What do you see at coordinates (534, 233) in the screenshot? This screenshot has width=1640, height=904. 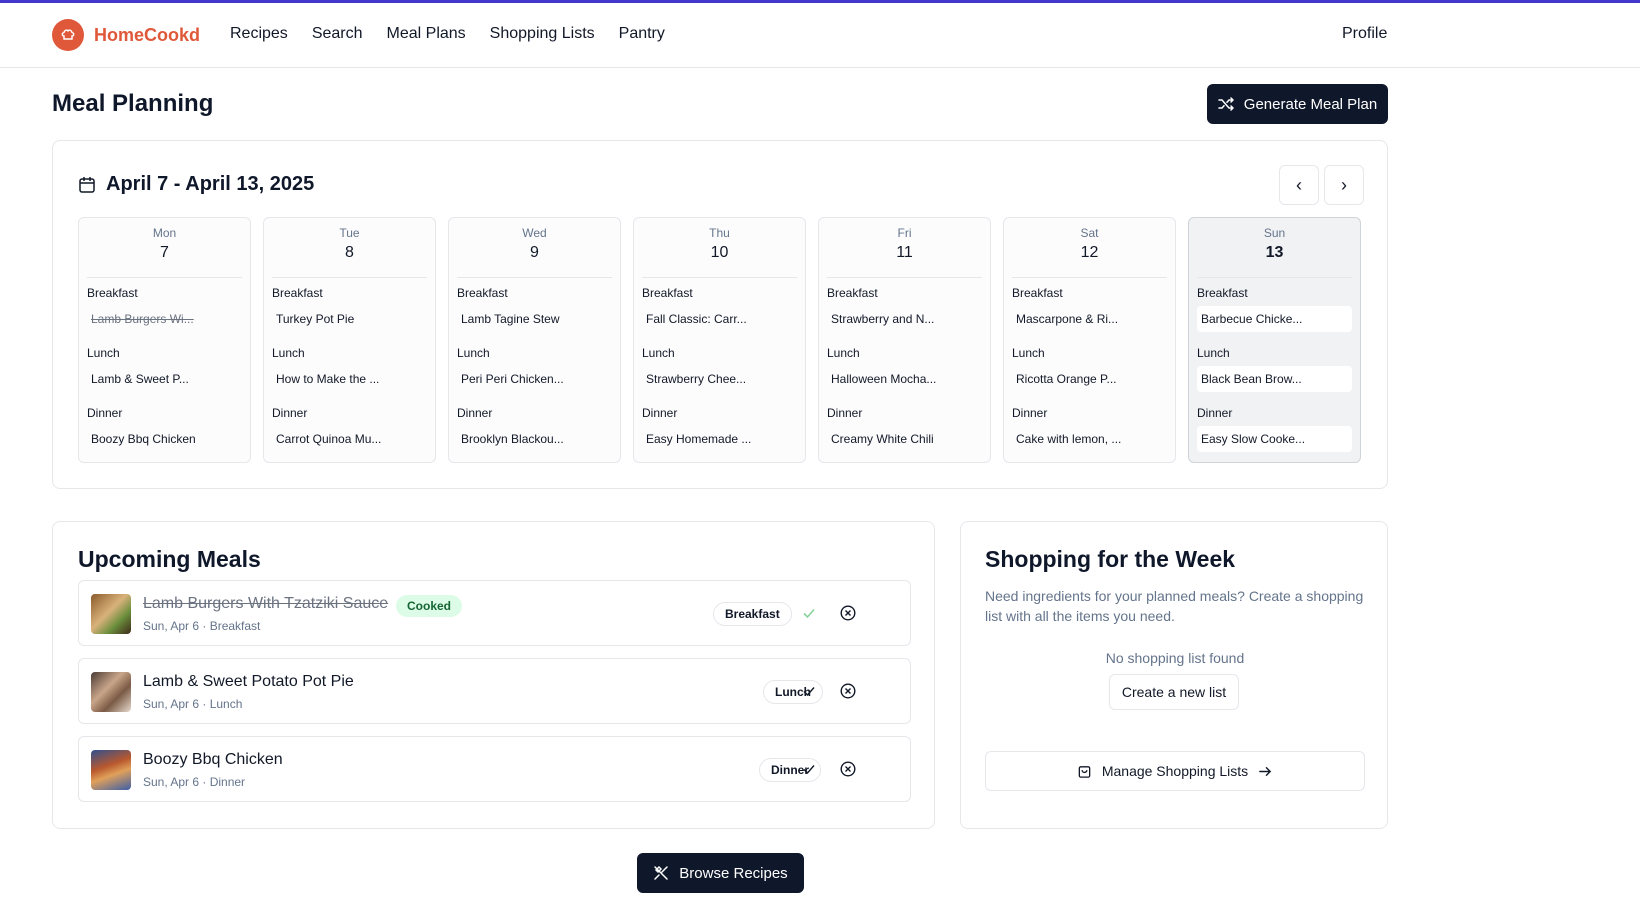 I see `day-name: Wed` at bounding box center [534, 233].